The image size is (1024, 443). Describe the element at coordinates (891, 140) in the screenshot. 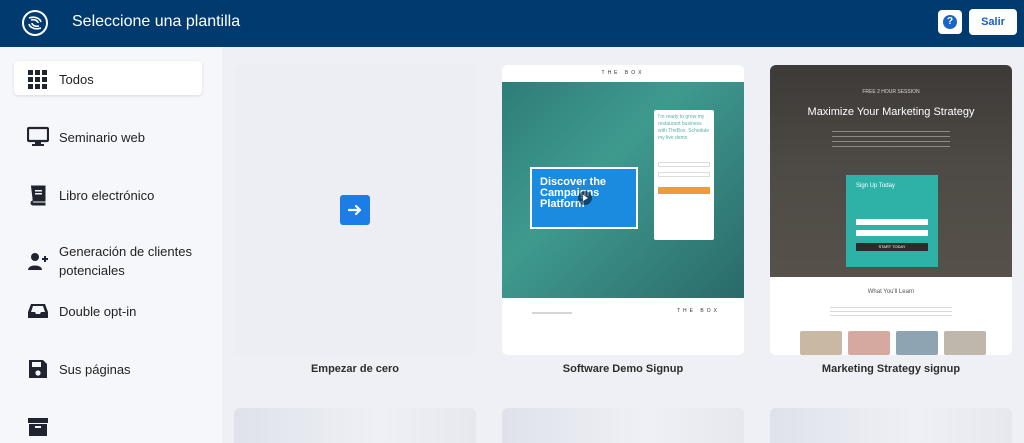

I see `thumb-body-text` at that location.